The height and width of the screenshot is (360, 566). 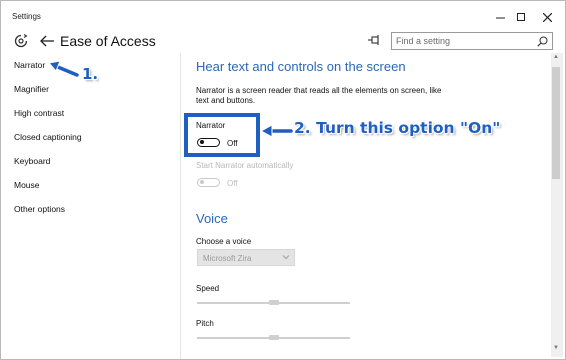 I want to click on auto-start-toggle-state: Off, so click(x=232, y=183).